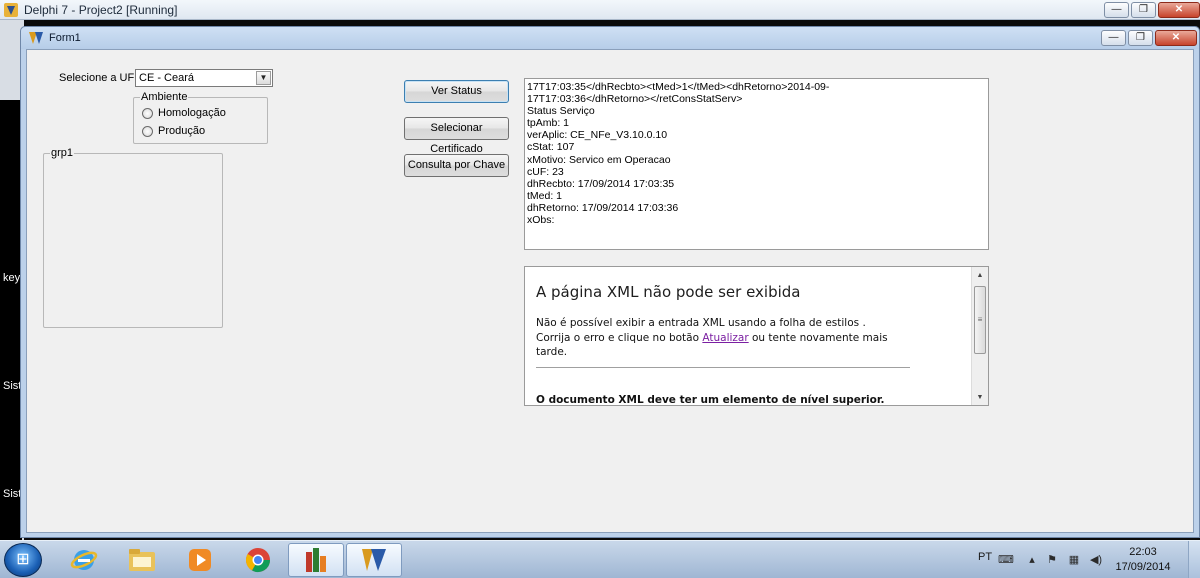 The height and width of the screenshot is (578, 1200). I want to click on memo-line: dhRetorno: 17/09/2014 17:03:36, so click(603, 207).